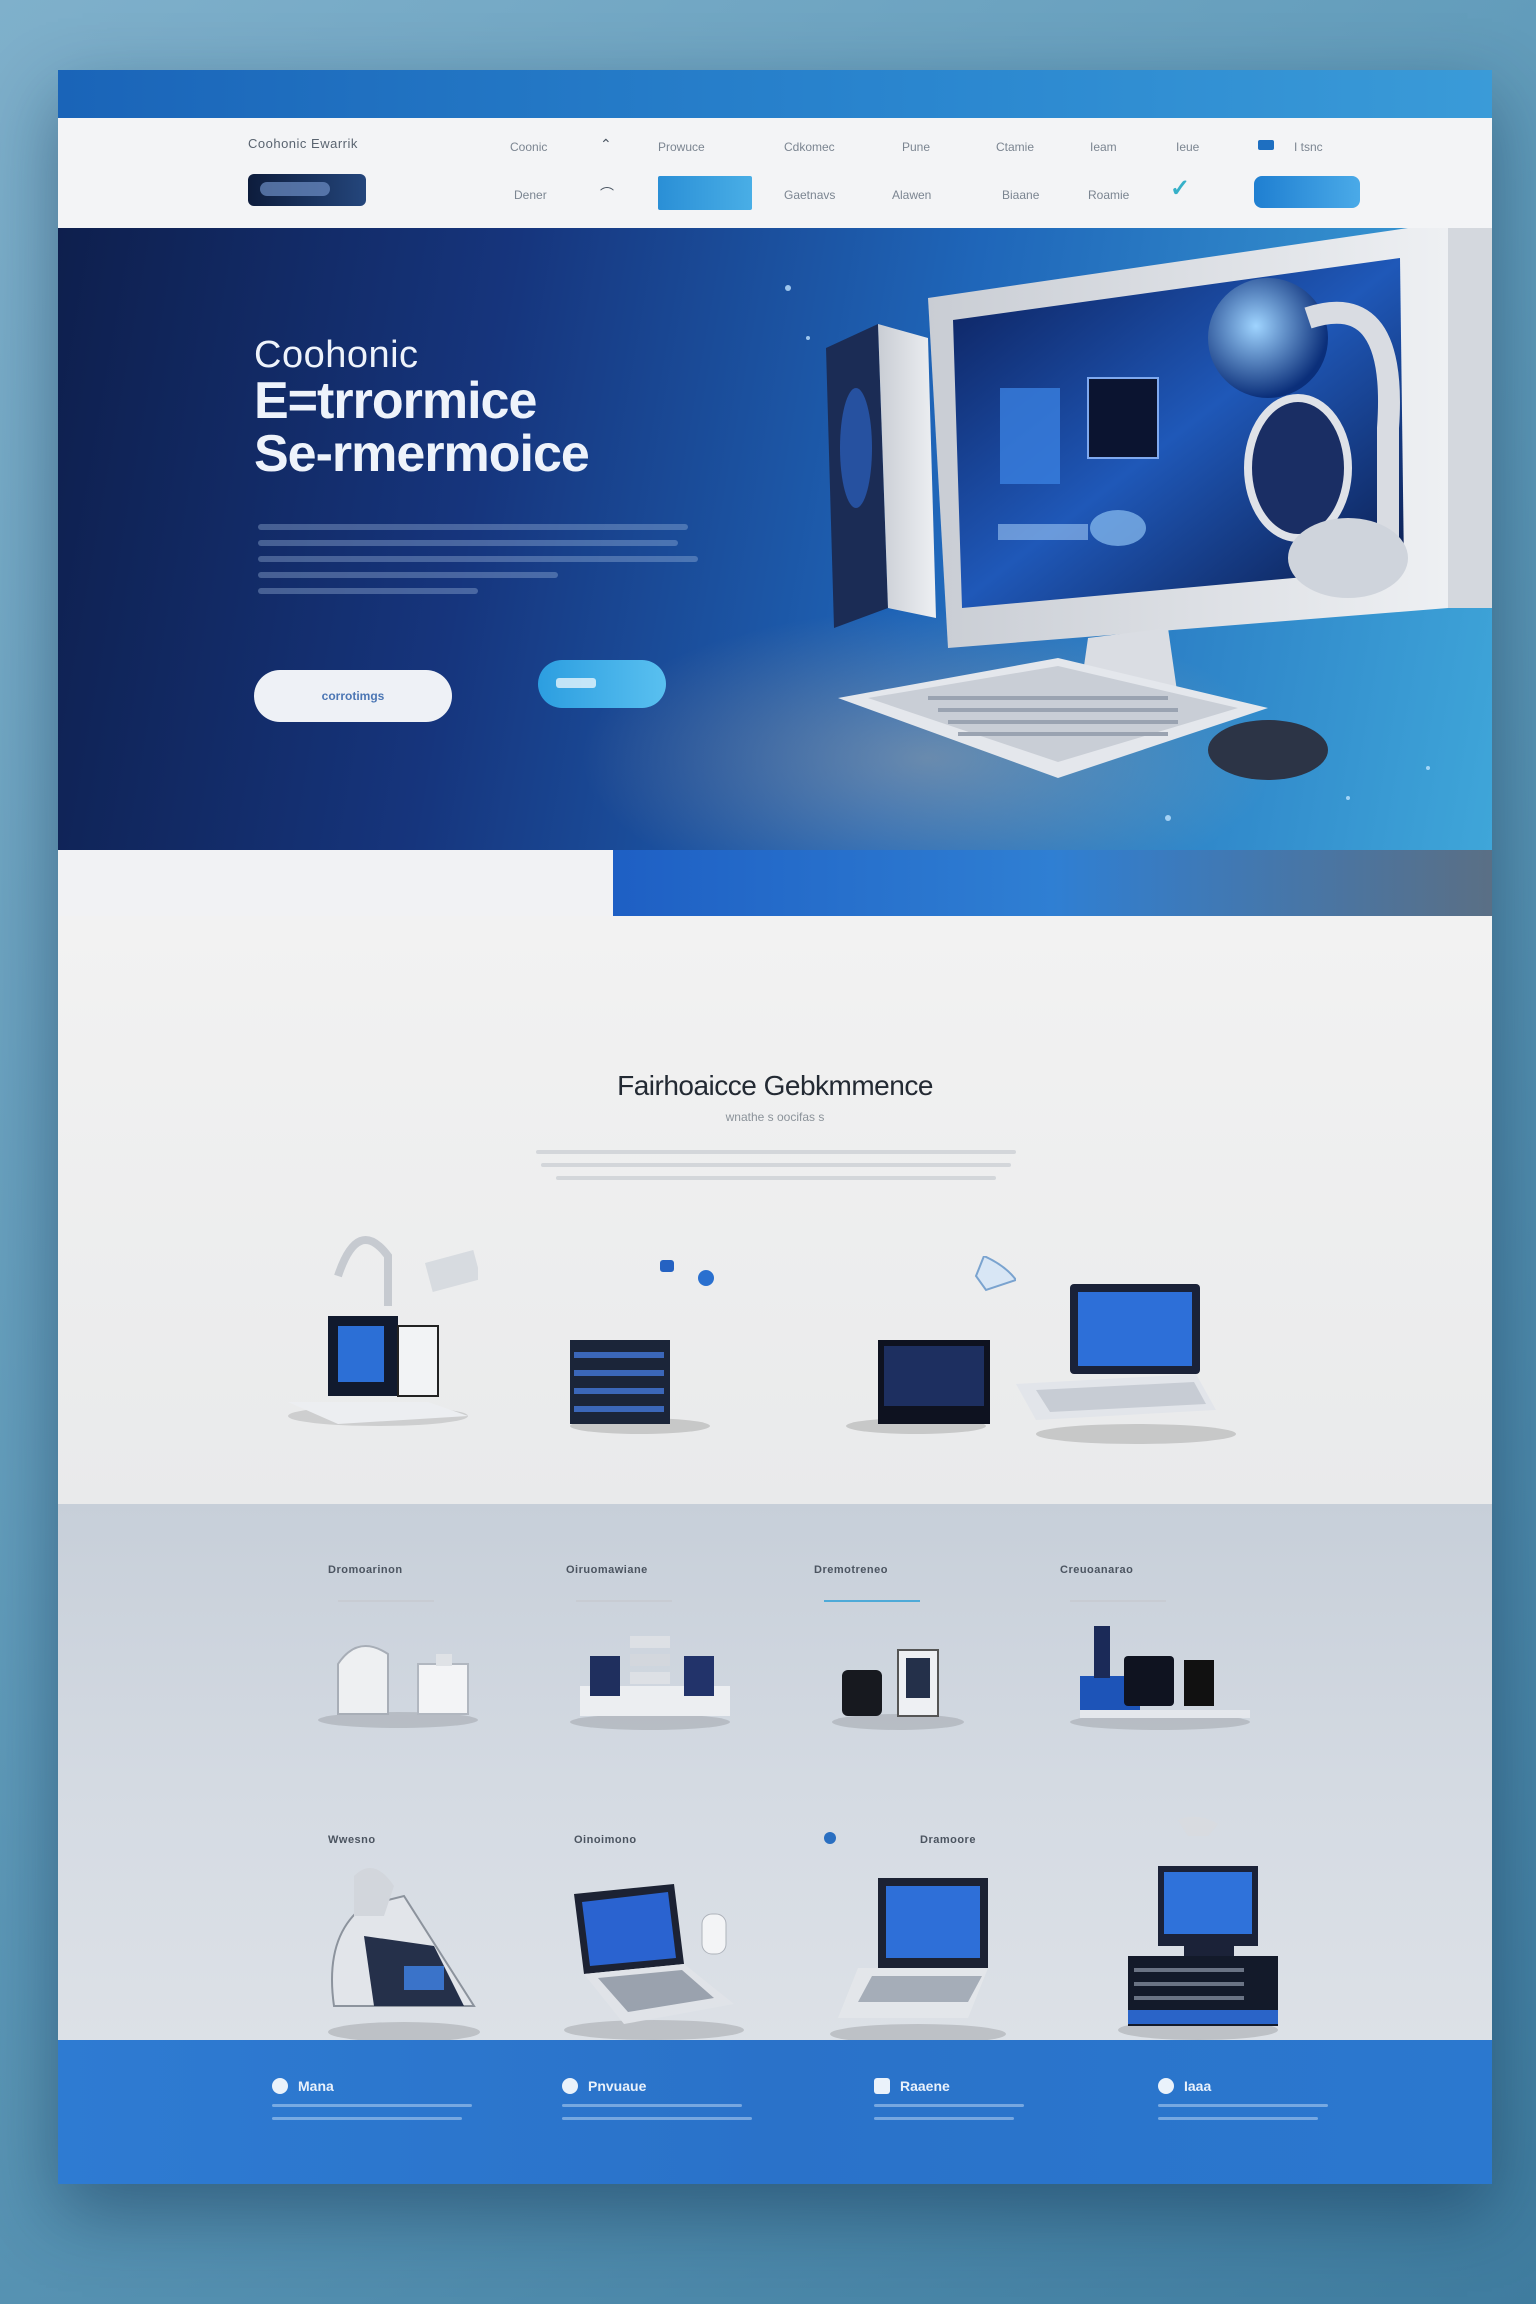  Describe the element at coordinates (307, 190) in the screenshot. I see `logo` at that location.